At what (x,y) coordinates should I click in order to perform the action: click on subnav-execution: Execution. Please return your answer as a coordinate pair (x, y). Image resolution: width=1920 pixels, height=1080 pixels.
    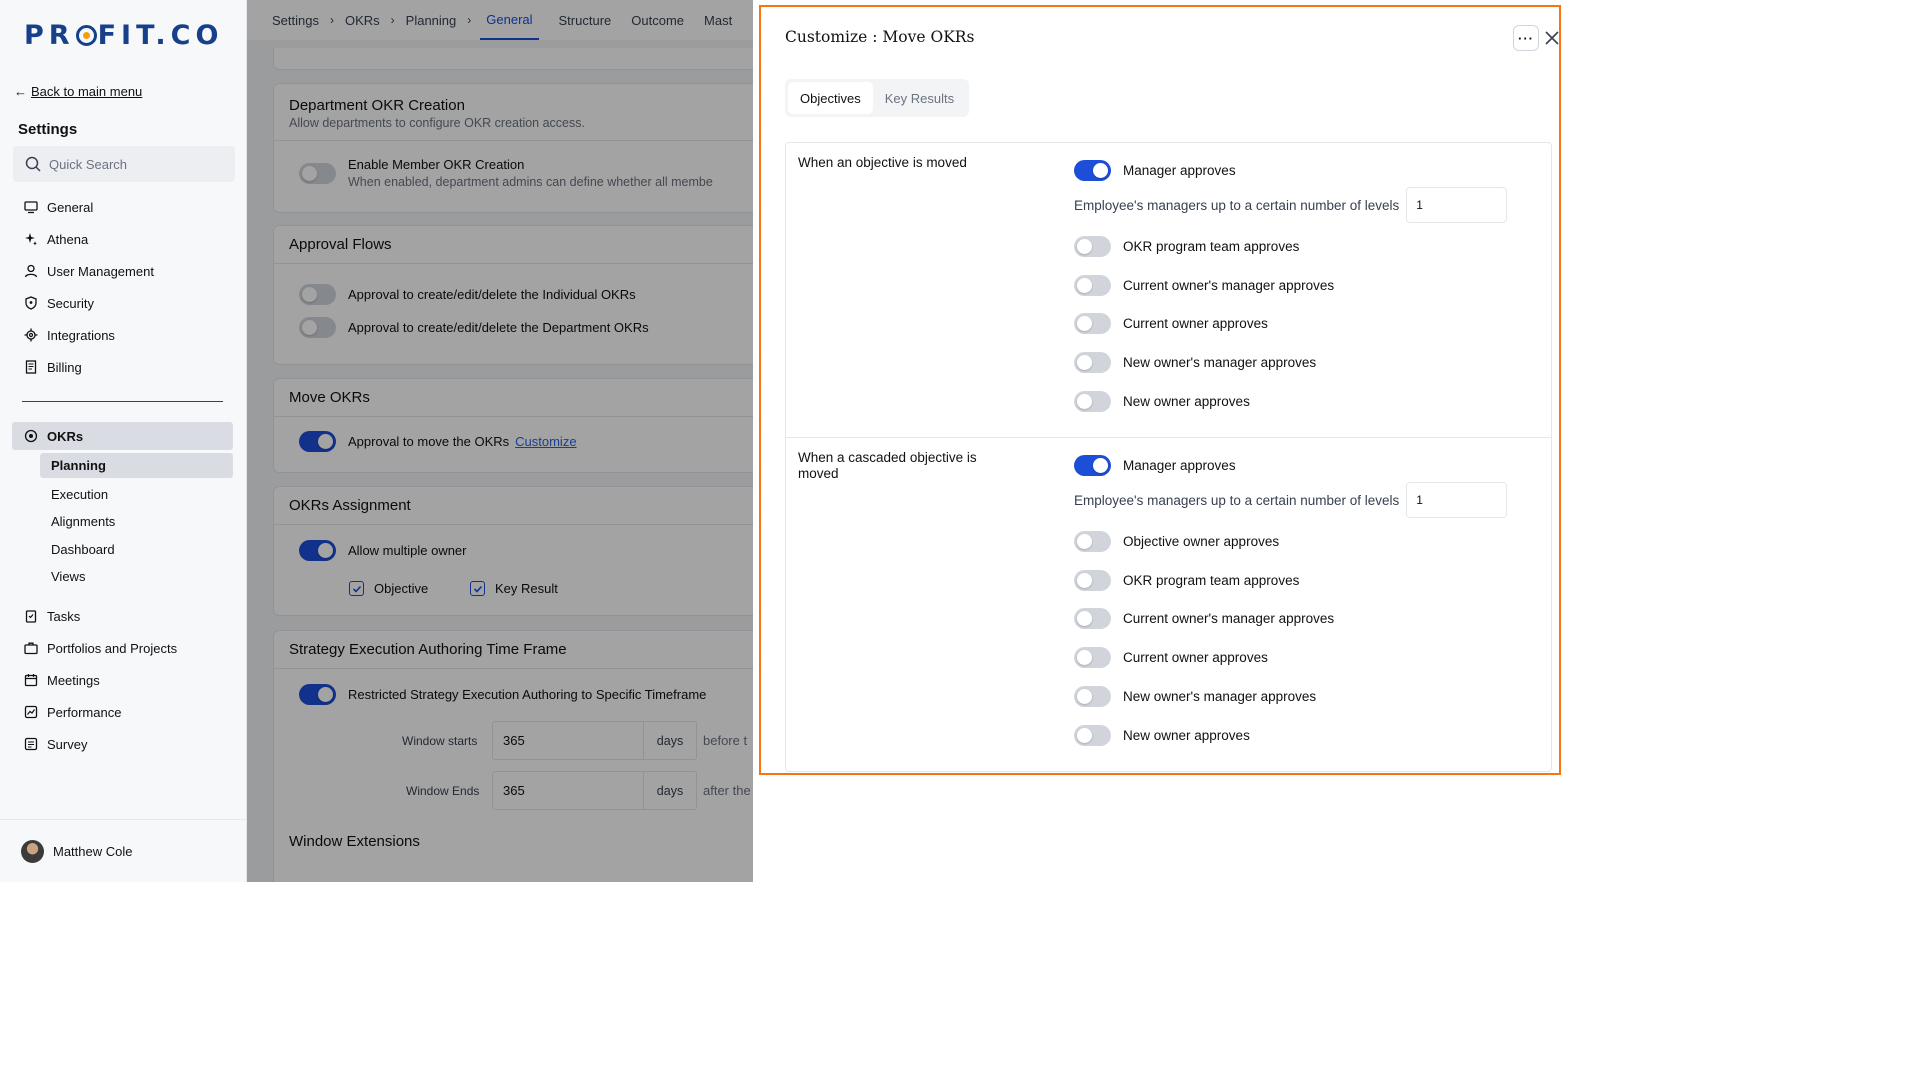
    Looking at the image, I should click on (136, 495).